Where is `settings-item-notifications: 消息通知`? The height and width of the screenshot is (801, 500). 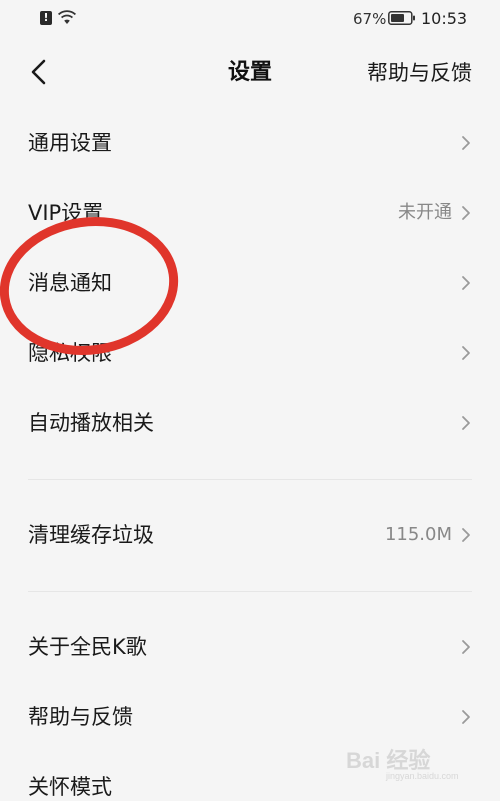
settings-item-notifications: 消息通知 is located at coordinates (250, 283).